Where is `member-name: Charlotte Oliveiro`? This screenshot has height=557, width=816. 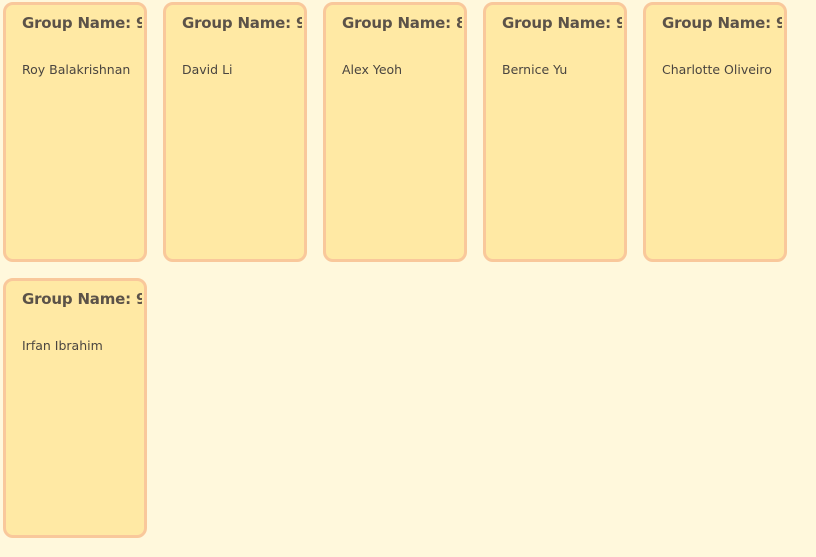 member-name: Charlotte Oliveiro is located at coordinates (717, 69).